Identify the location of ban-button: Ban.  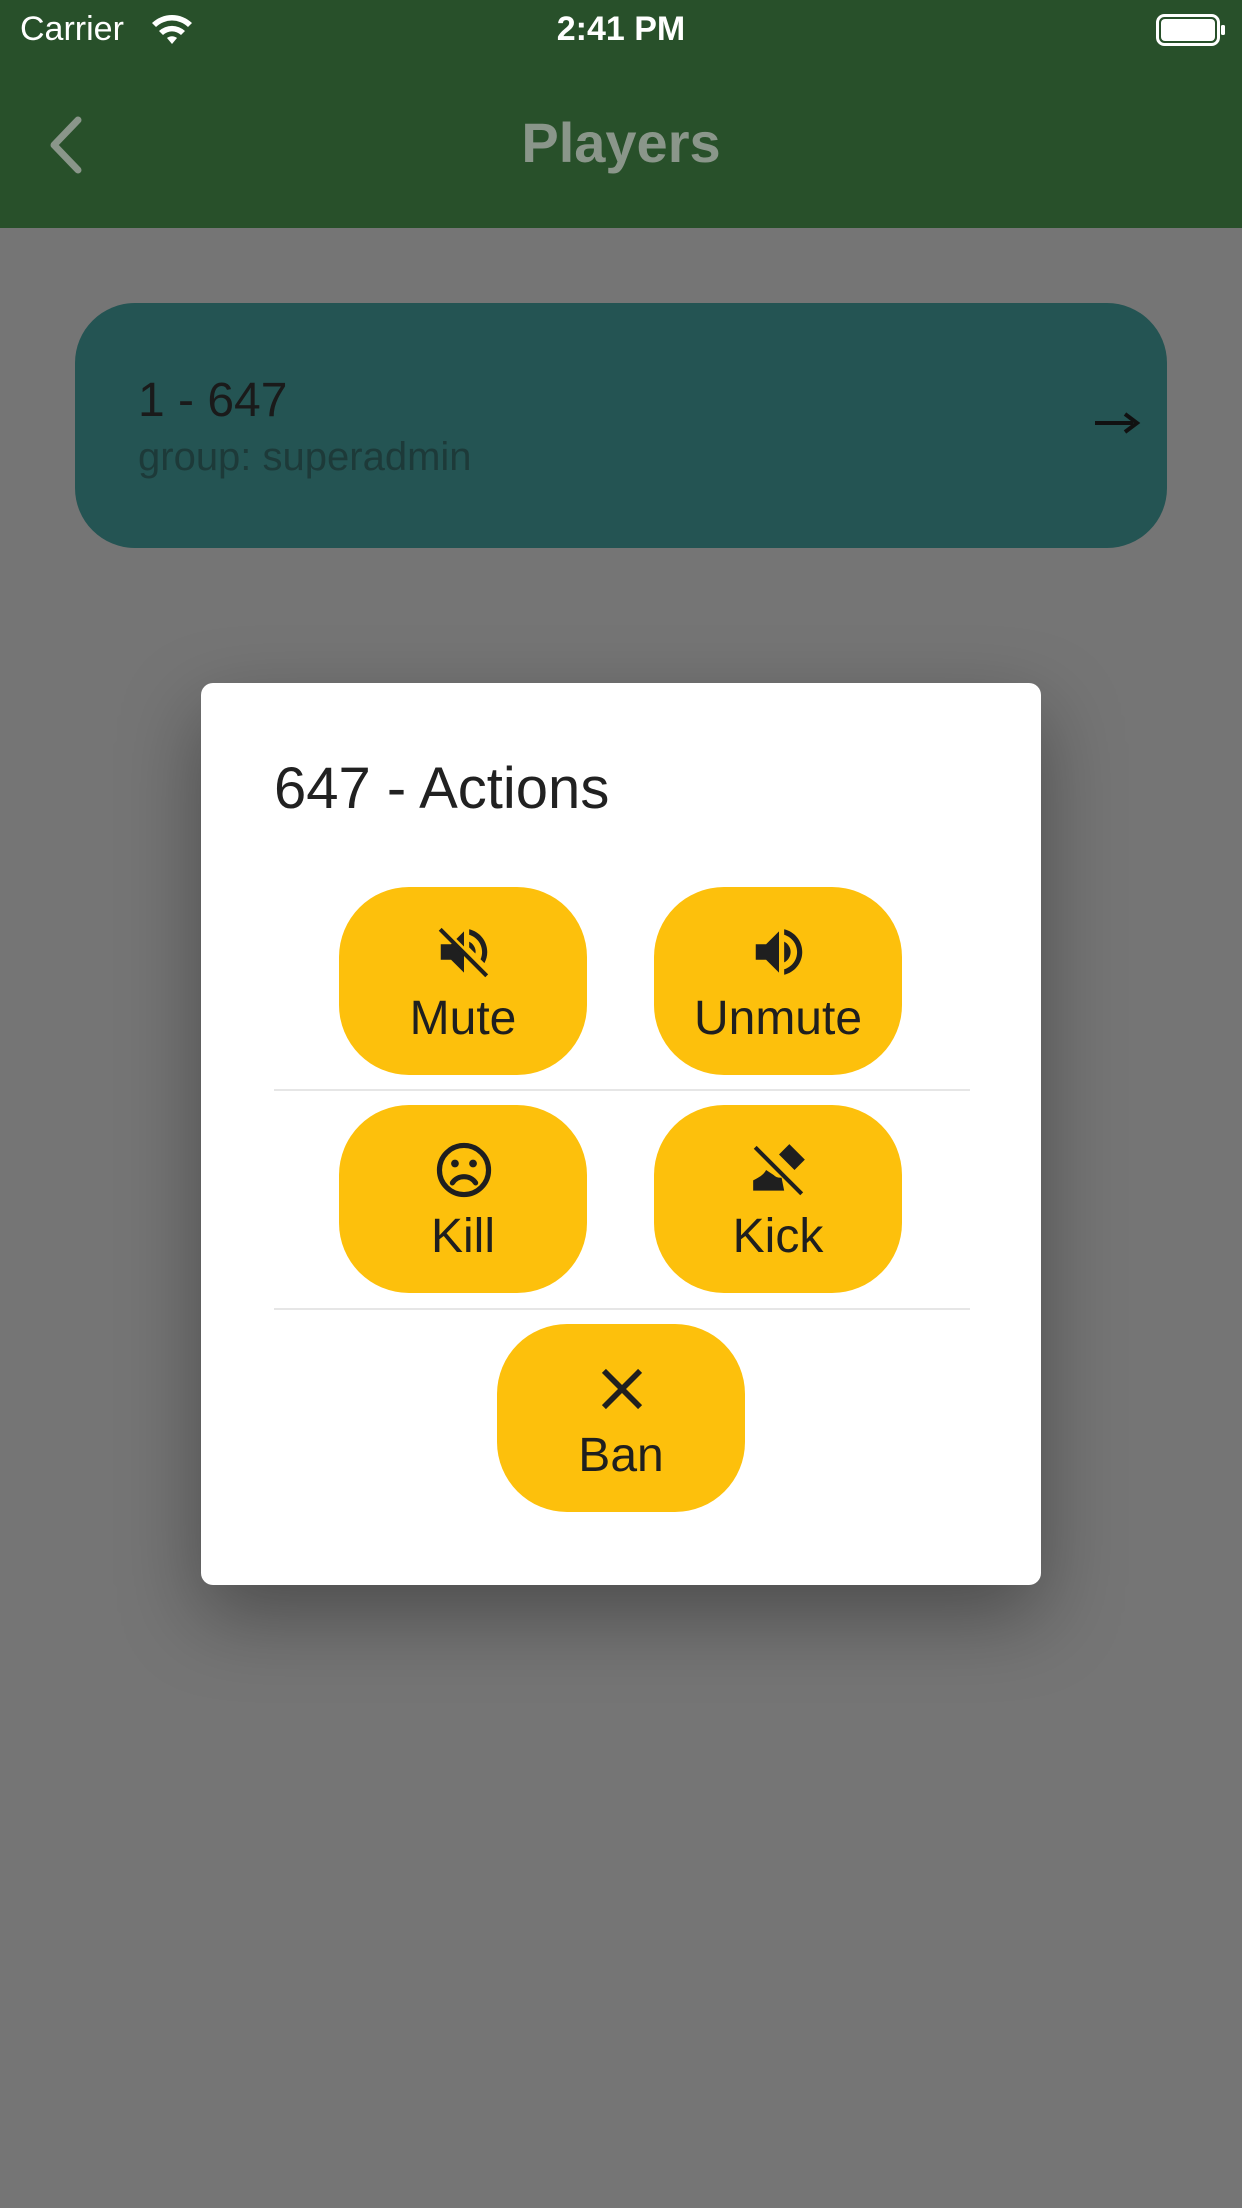
(621, 1418).